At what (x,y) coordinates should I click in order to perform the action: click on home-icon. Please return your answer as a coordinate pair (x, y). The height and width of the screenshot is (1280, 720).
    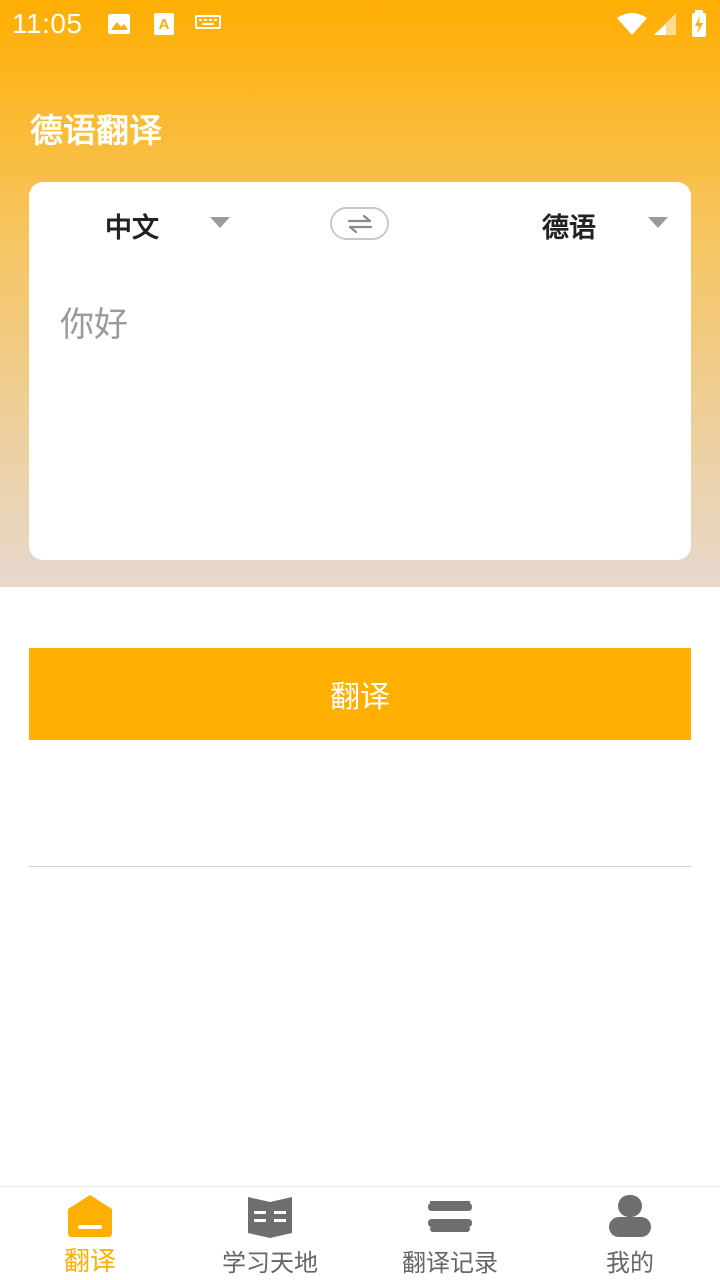
    Looking at the image, I should click on (90, 1216).